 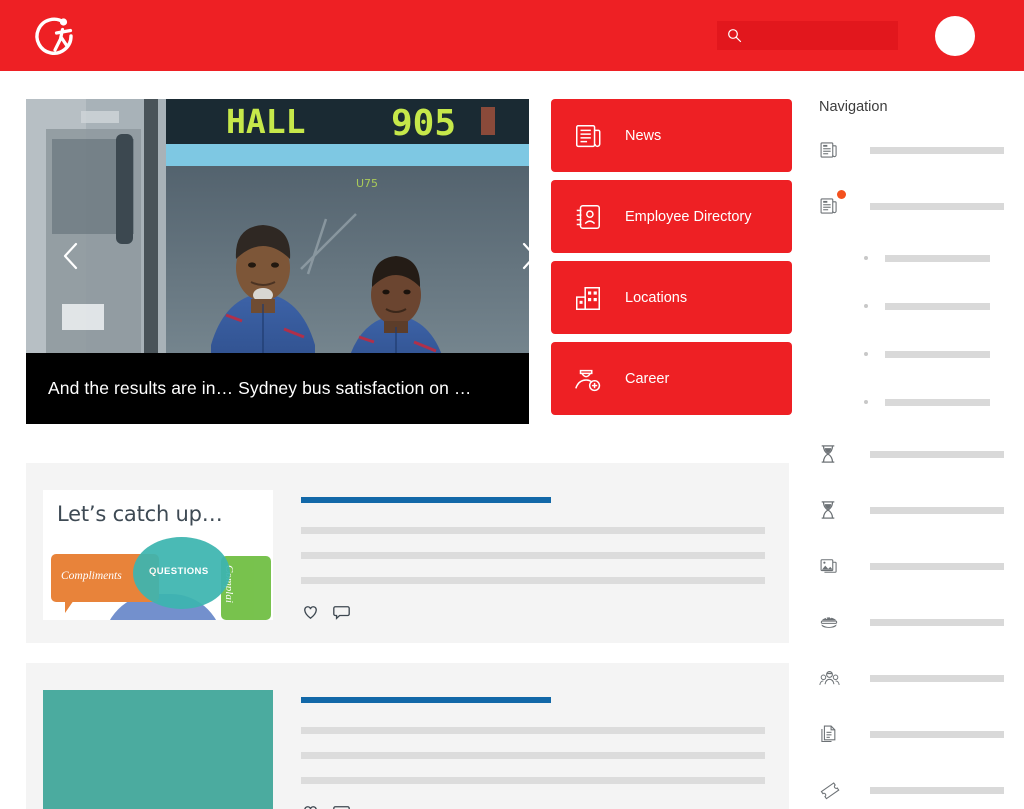 What do you see at coordinates (588, 217) in the screenshot?
I see `address-book-icon` at bounding box center [588, 217].